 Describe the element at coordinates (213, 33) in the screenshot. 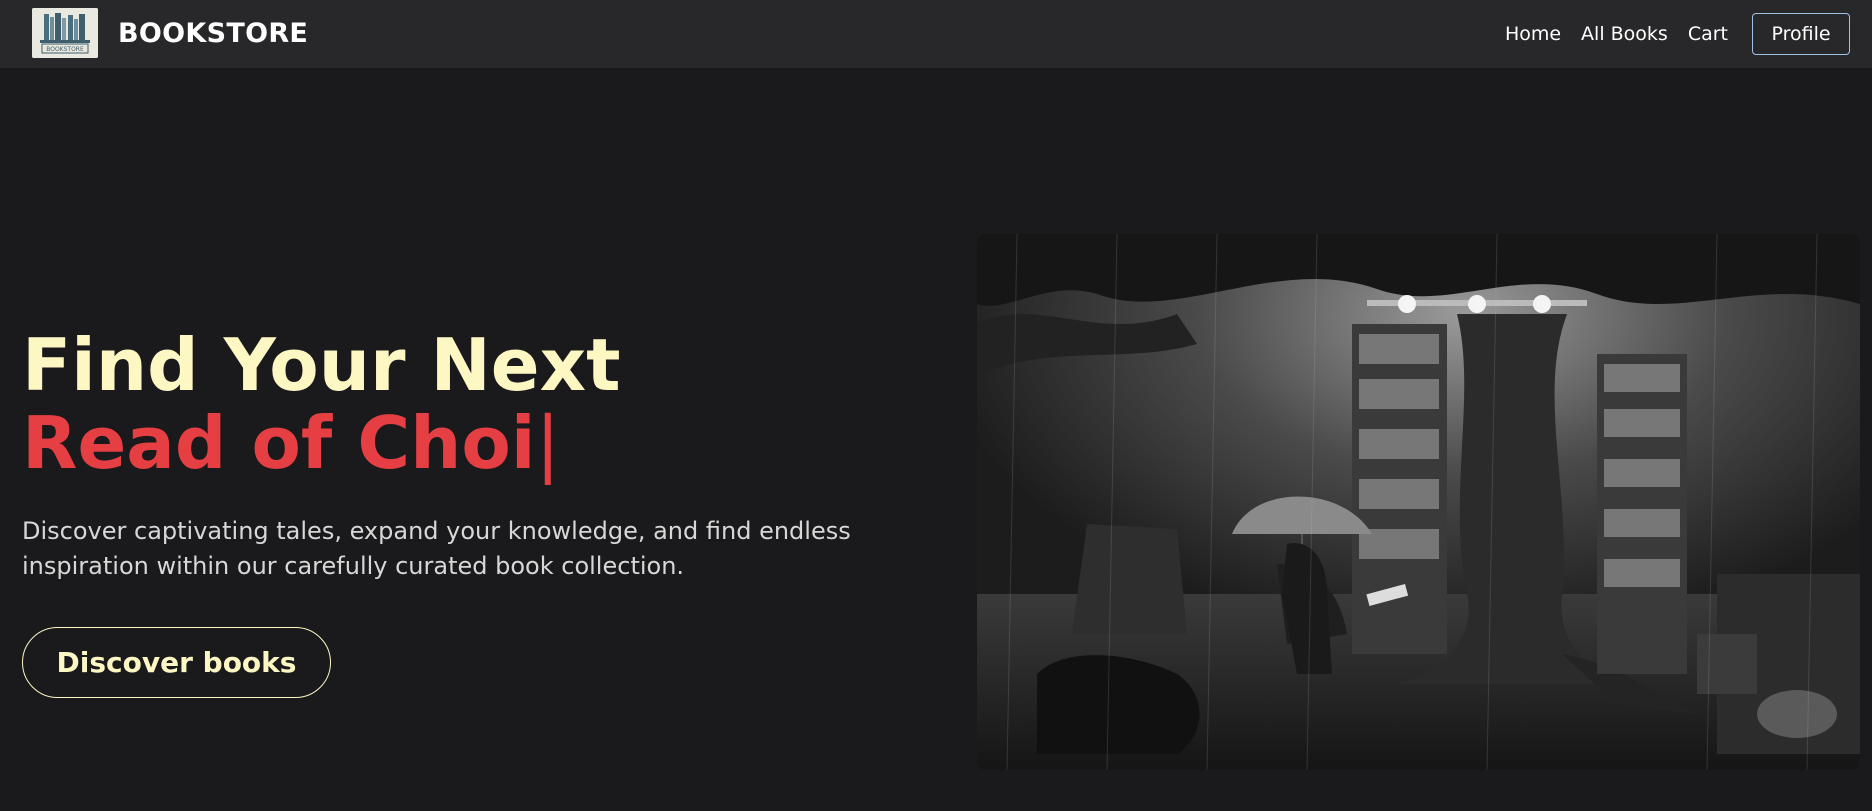

I see `brand-title: BOOKSTORE` at that location.